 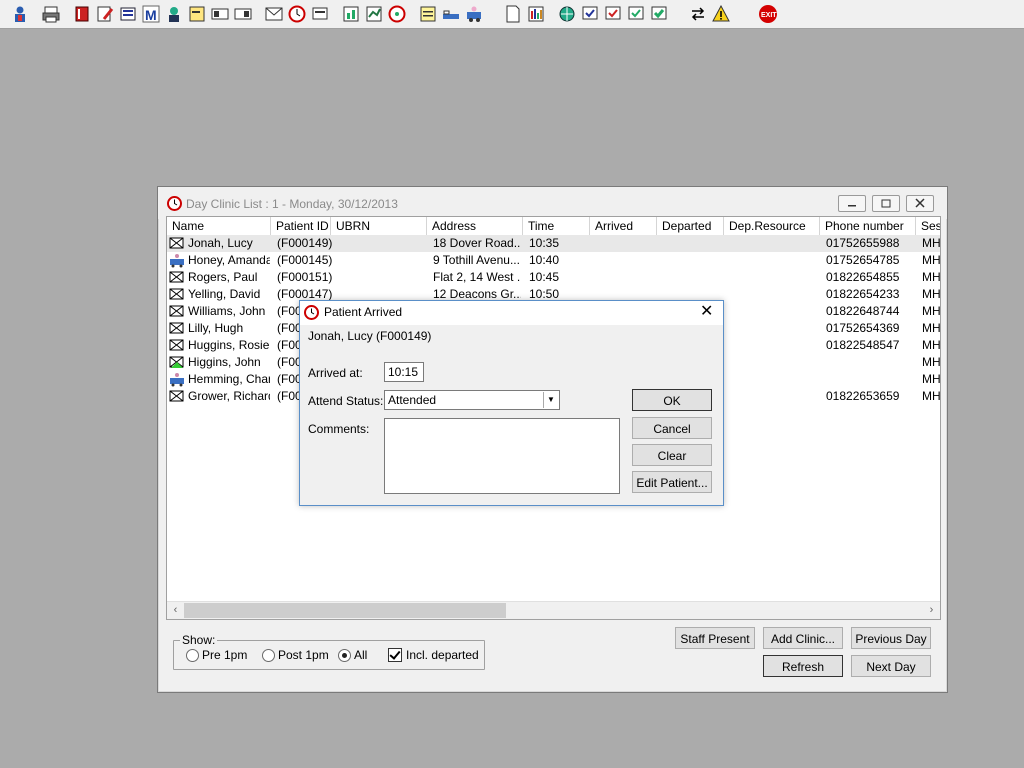 What do you see at coordinates (698, 14) in the screenshot?
I see `swap-icon` at bounding box center [698, 14].